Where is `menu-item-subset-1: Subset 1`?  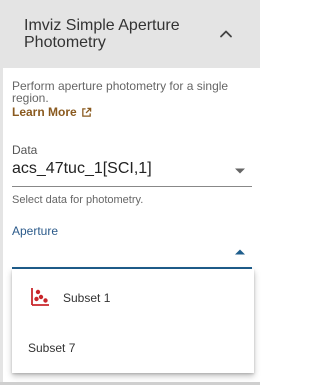 menu-item-subset-1: Subset 1 is located at coordinates (133, 298).